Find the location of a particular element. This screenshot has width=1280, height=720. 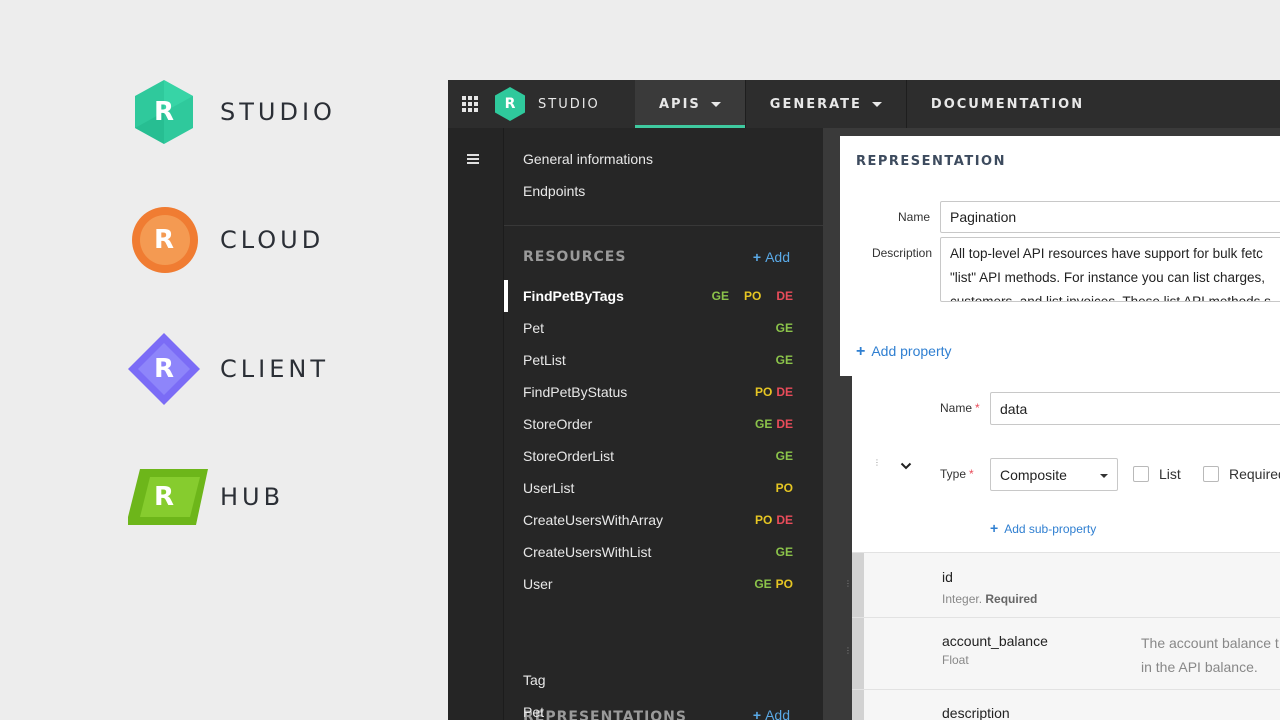

hamburger-menu-icon is located at coordinates (473, 159).